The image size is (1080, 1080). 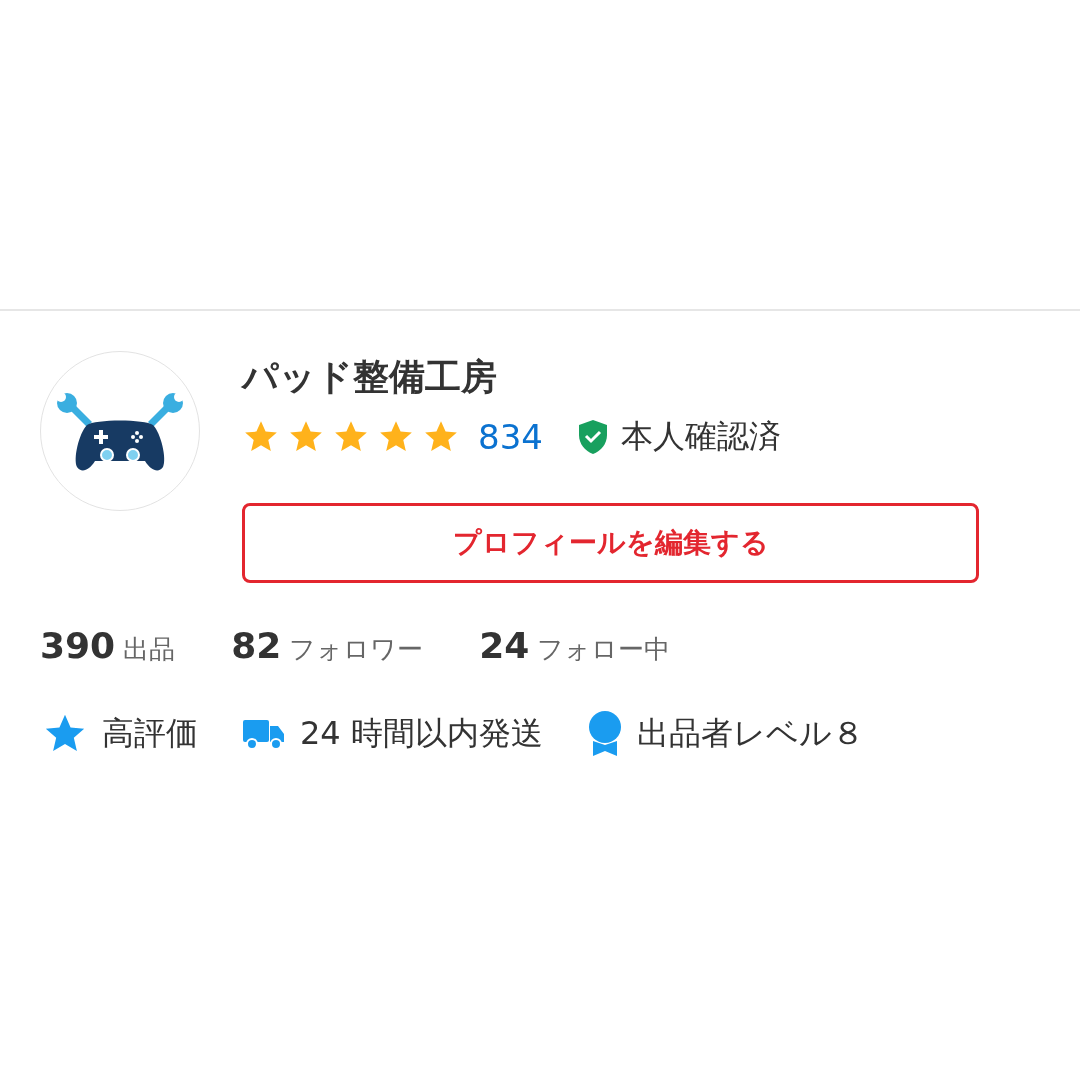 What do you see at coordinates (149, 649) in the screenshot?
I see `stat-label: 出品` at bounding box center [149, 649].